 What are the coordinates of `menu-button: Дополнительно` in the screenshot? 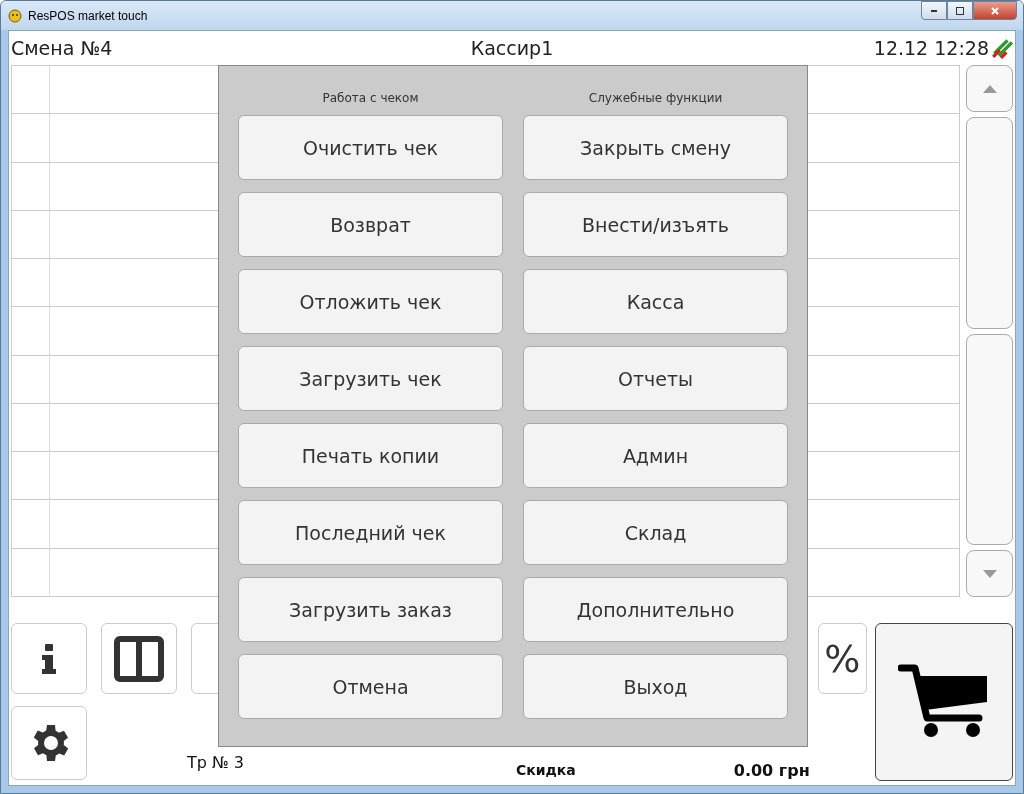 It's located at (655, 609).